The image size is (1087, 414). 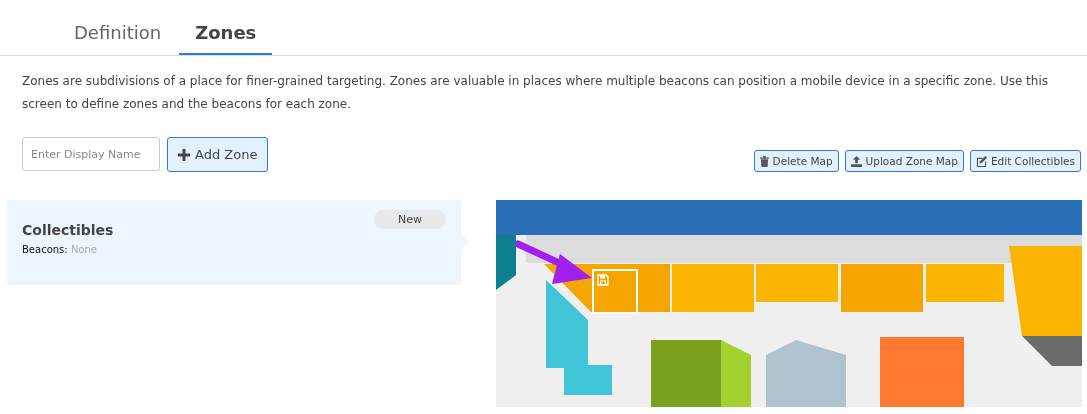 What do you see at coordinates (615, 291) in the screenshot?
I see `zone-marker` at bounding box center [615, 291].